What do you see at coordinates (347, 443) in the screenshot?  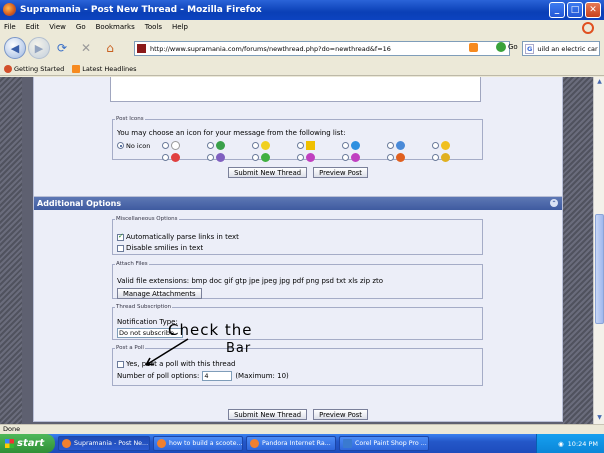 I see `paintshop-icon` at bounding box center [347, 443].